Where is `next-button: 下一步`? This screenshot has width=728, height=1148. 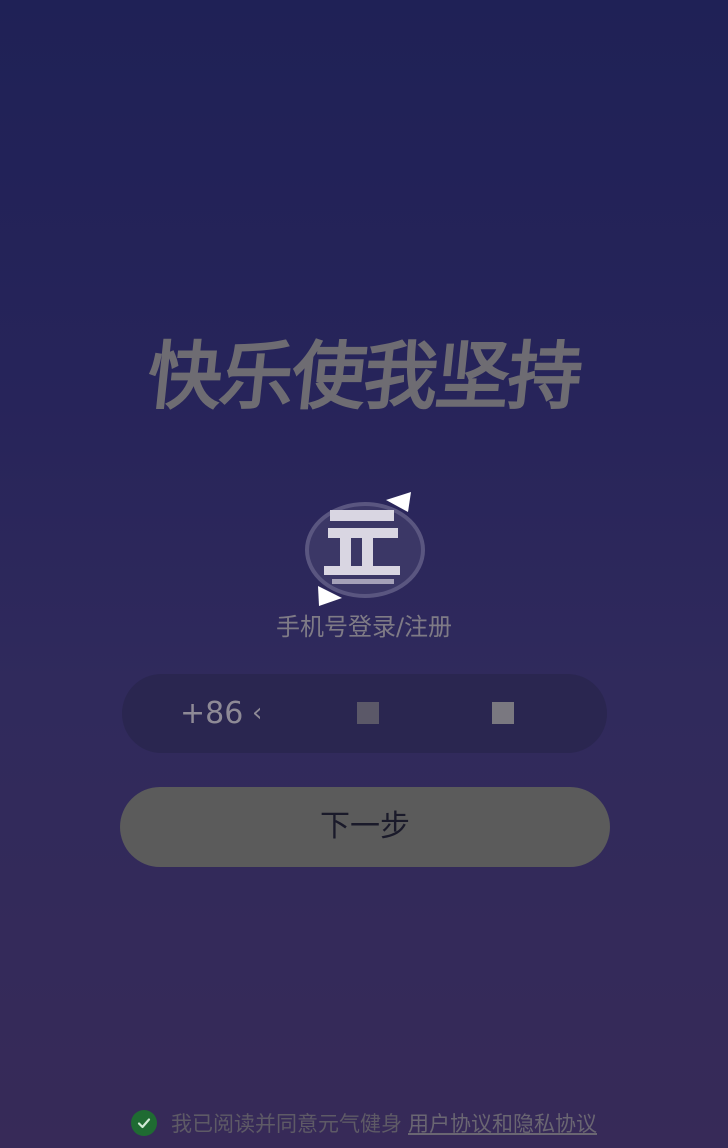 next-button: 下一步 is located at coordinates (365, 827).